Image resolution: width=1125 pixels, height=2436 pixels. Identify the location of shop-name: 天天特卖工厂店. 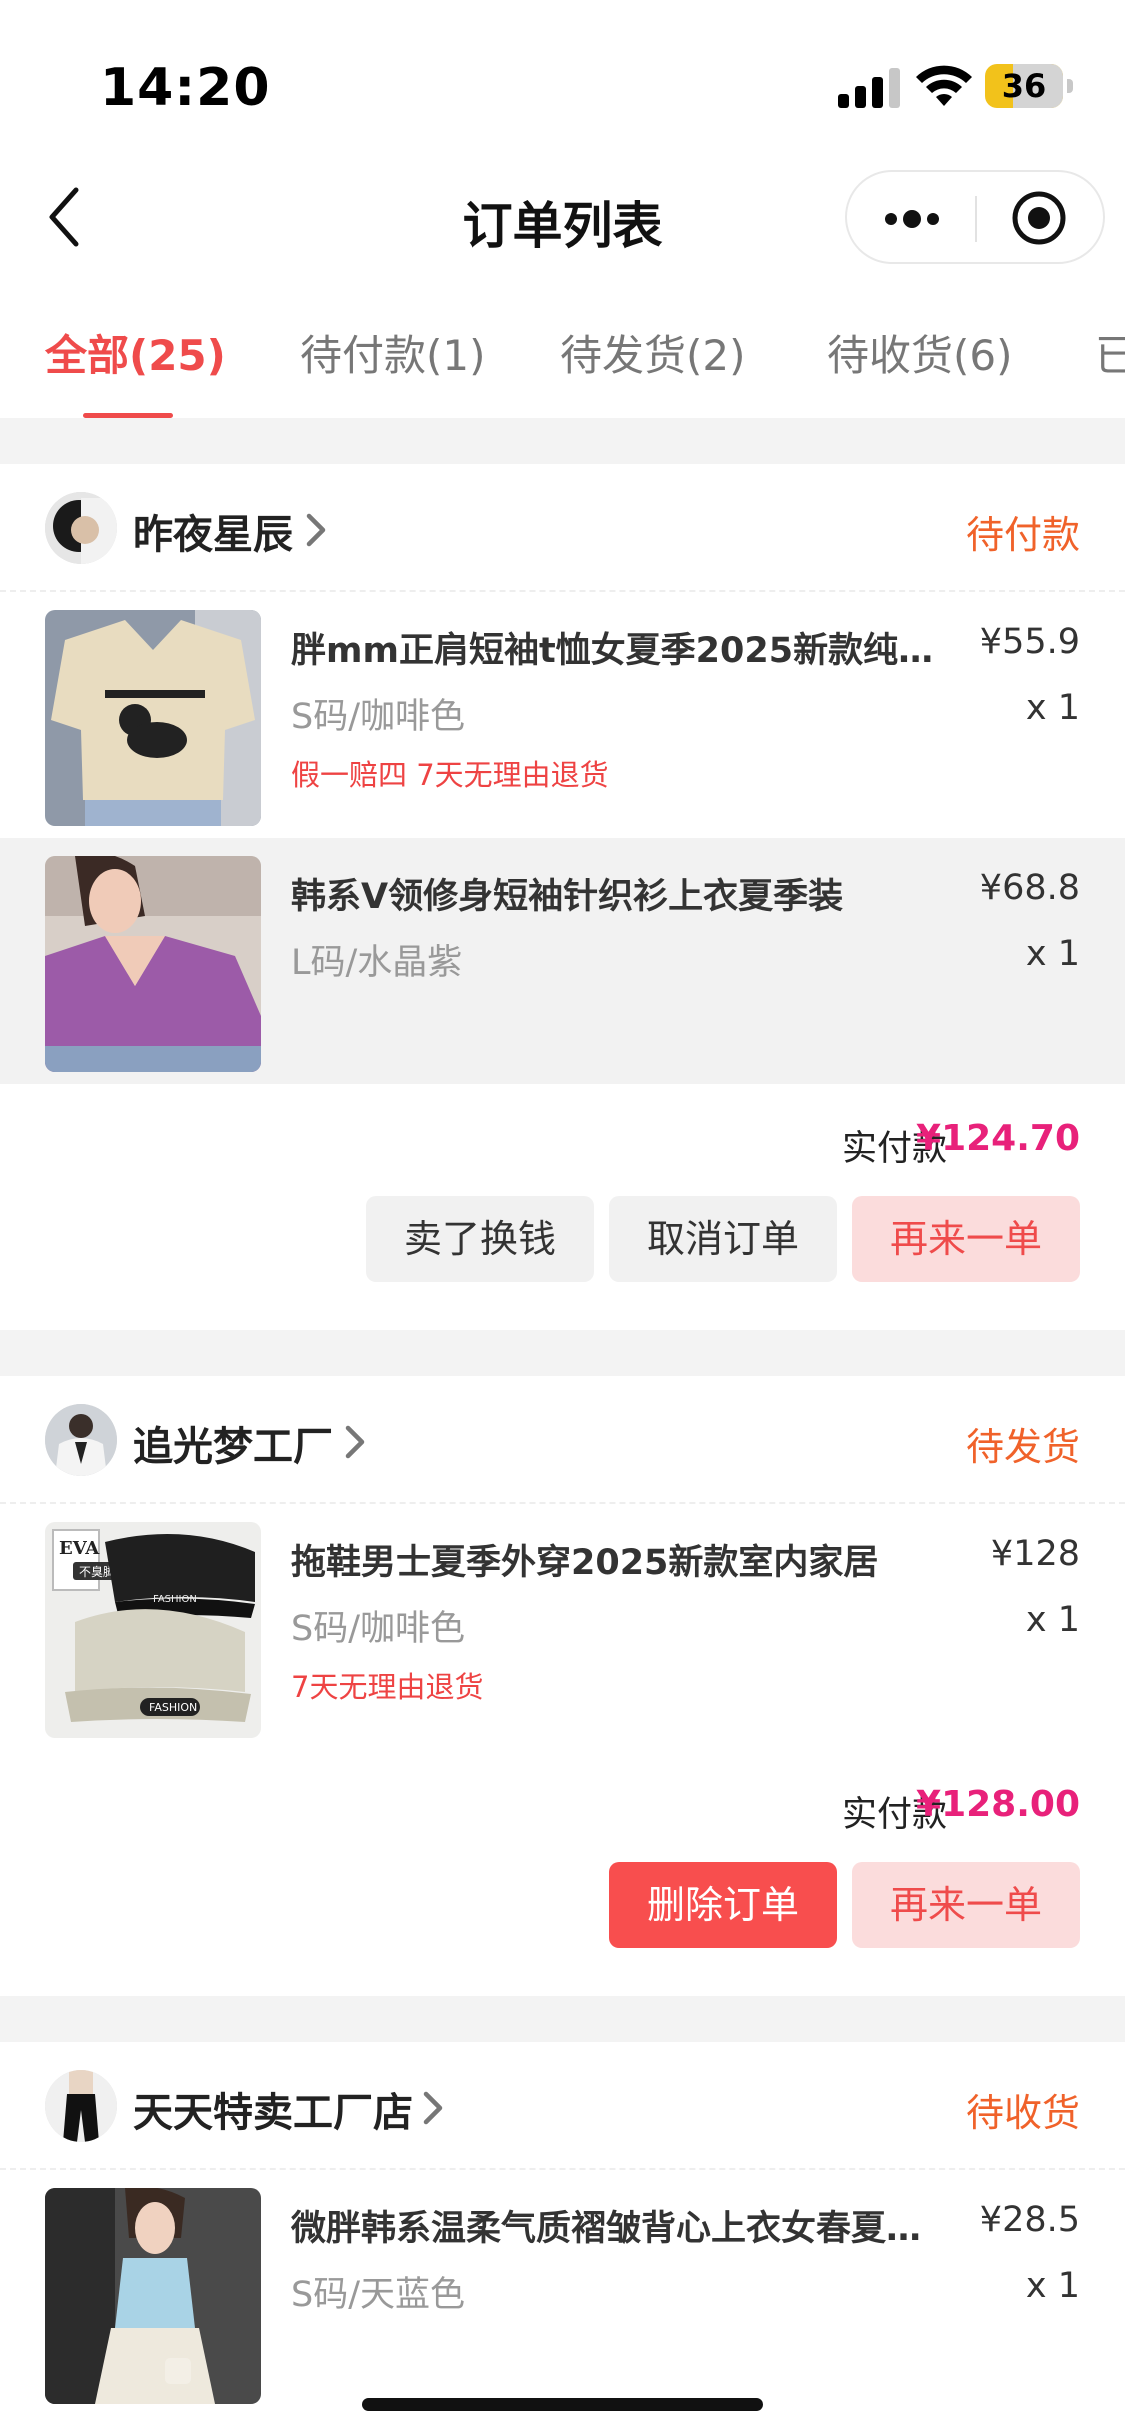
(273, 2109).